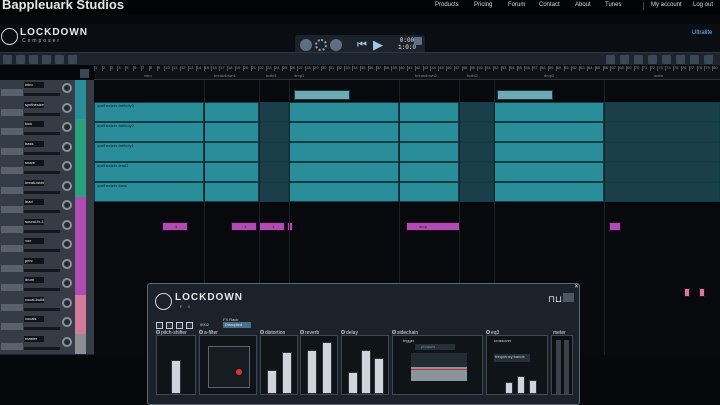 Image resolution: width=720 pixels, height=405 pixels. Describe the element at coordinates (472, 75) in the screenshot. I see `section-marker: build2` at that location.